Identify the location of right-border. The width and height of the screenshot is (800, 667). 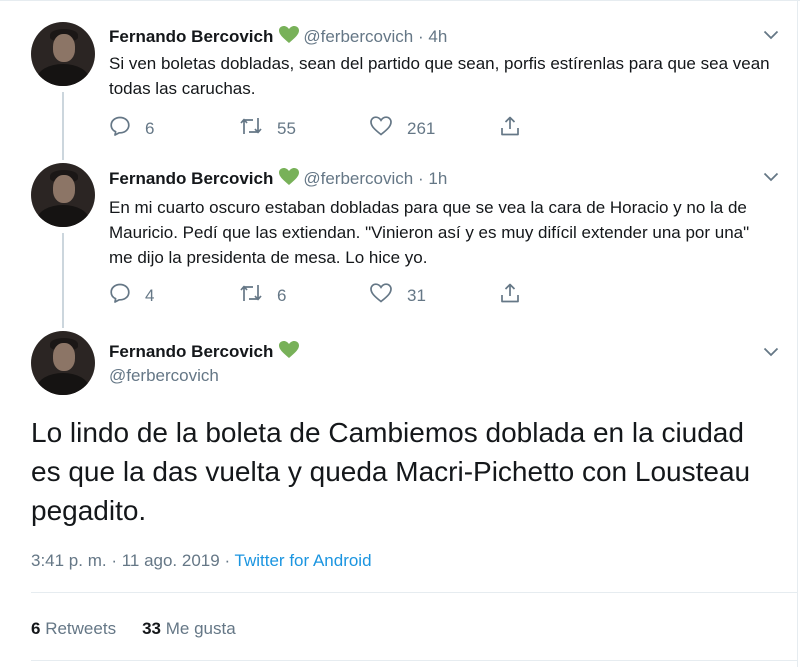
(797, 333).